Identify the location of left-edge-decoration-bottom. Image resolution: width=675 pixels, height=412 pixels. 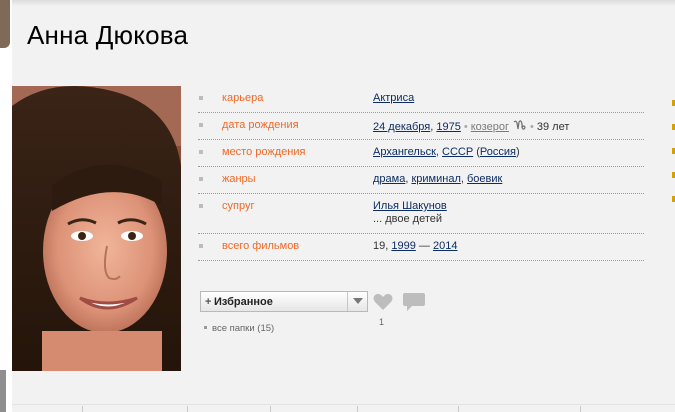
(3, 391).